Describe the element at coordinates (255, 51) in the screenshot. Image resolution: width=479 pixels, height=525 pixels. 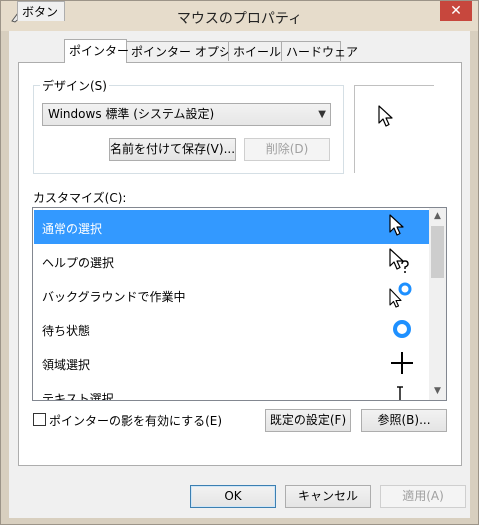
I see `tab-wheel: ホイール` at that location.